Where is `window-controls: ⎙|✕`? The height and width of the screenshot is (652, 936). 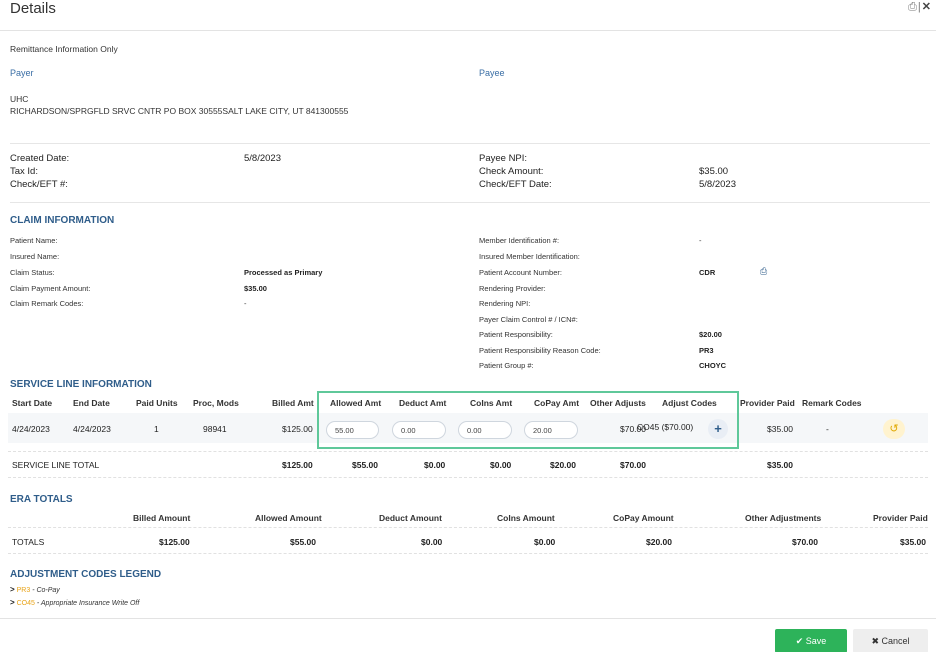
window-controls: ⎙|✕ is located at coordinates (920, 7).